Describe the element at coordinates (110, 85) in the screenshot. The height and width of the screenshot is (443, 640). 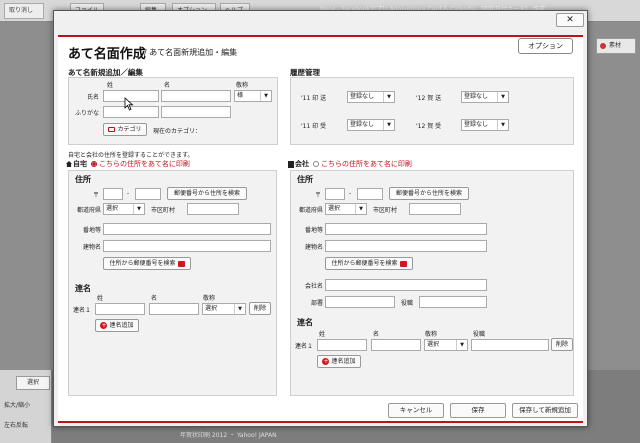
I see `sei-column-label: 姓` at that location.